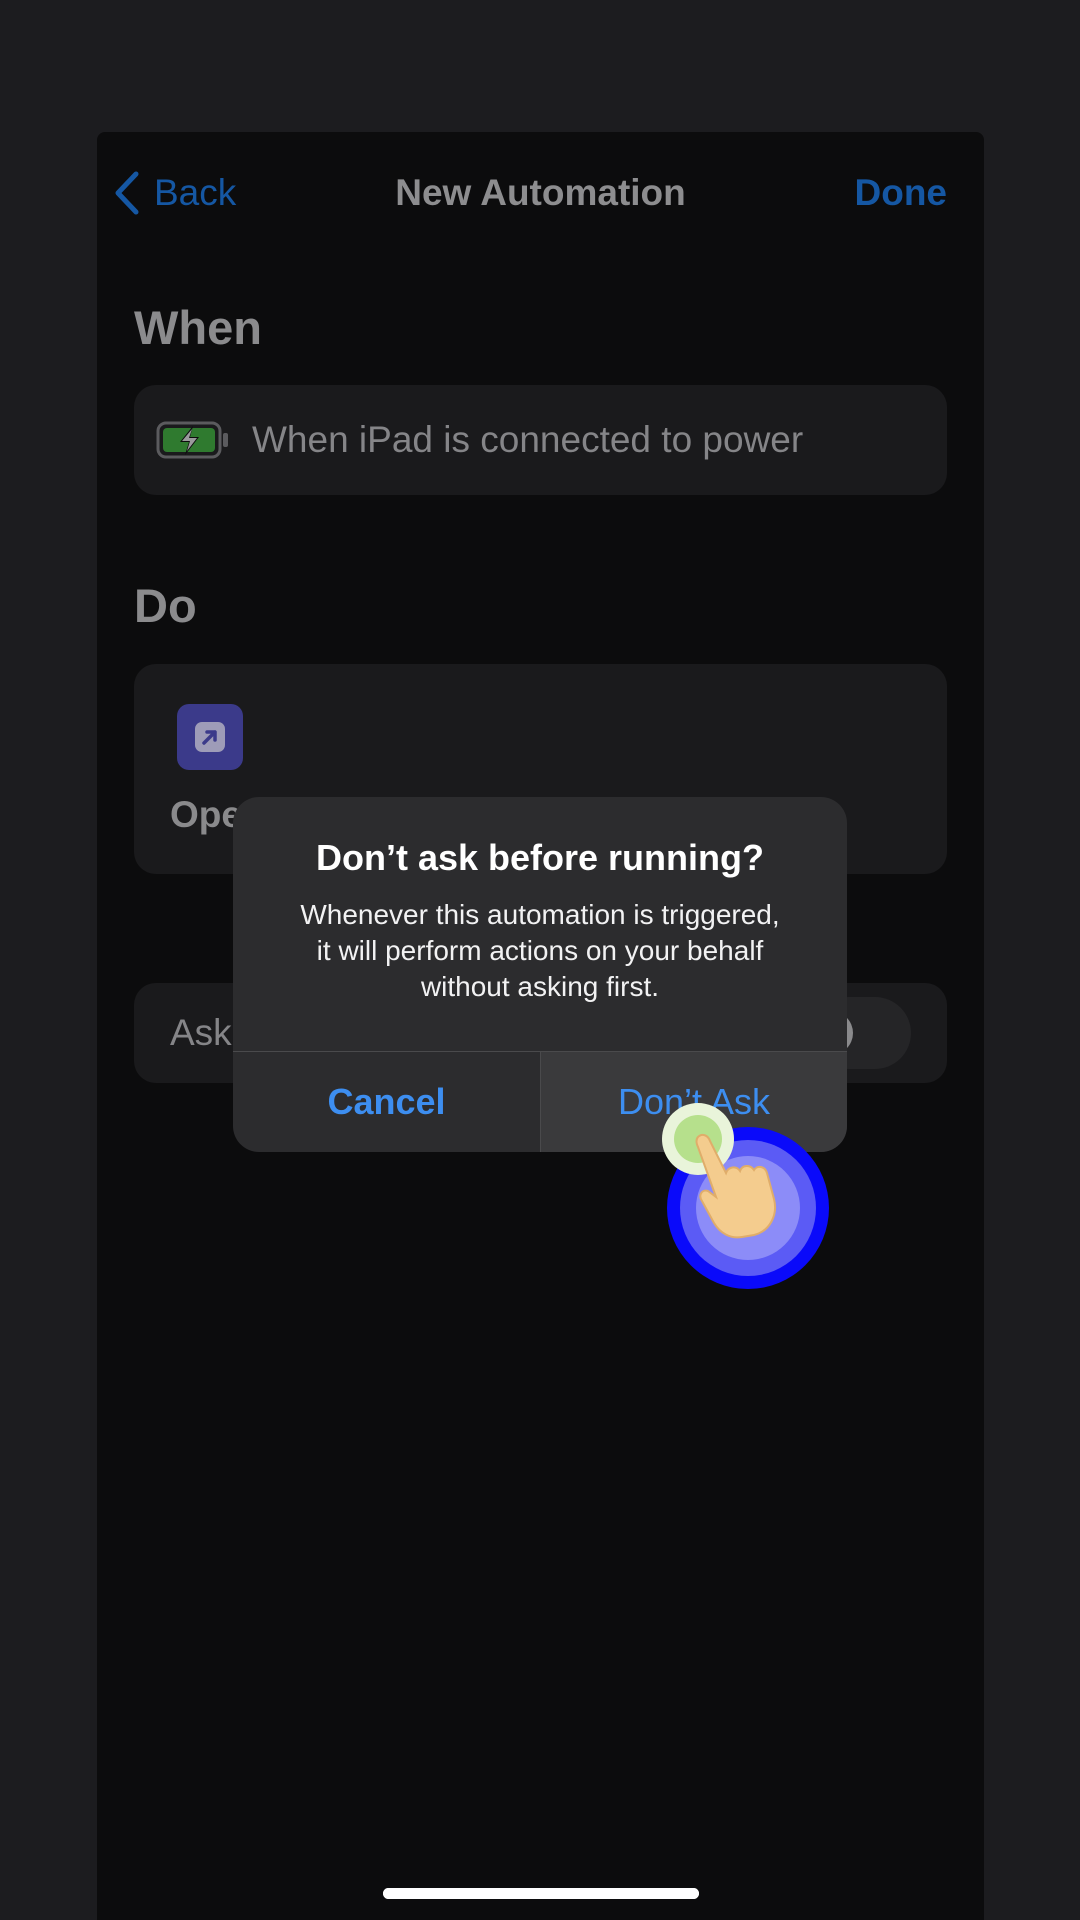 The width and height of the screenshot is (1080, 1920). What do you see at coordinates (541, 1893) in the screenshot?
I see `home-indicator-bar` at bounding box center [541, 1893].